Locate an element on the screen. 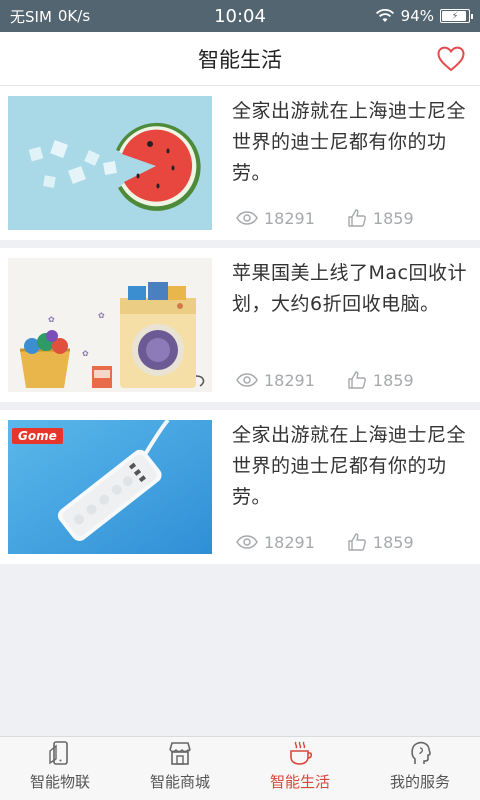 This screenshot has height=800, width=480. battery-icon: ⚡ is located at coordinates (456, 16).